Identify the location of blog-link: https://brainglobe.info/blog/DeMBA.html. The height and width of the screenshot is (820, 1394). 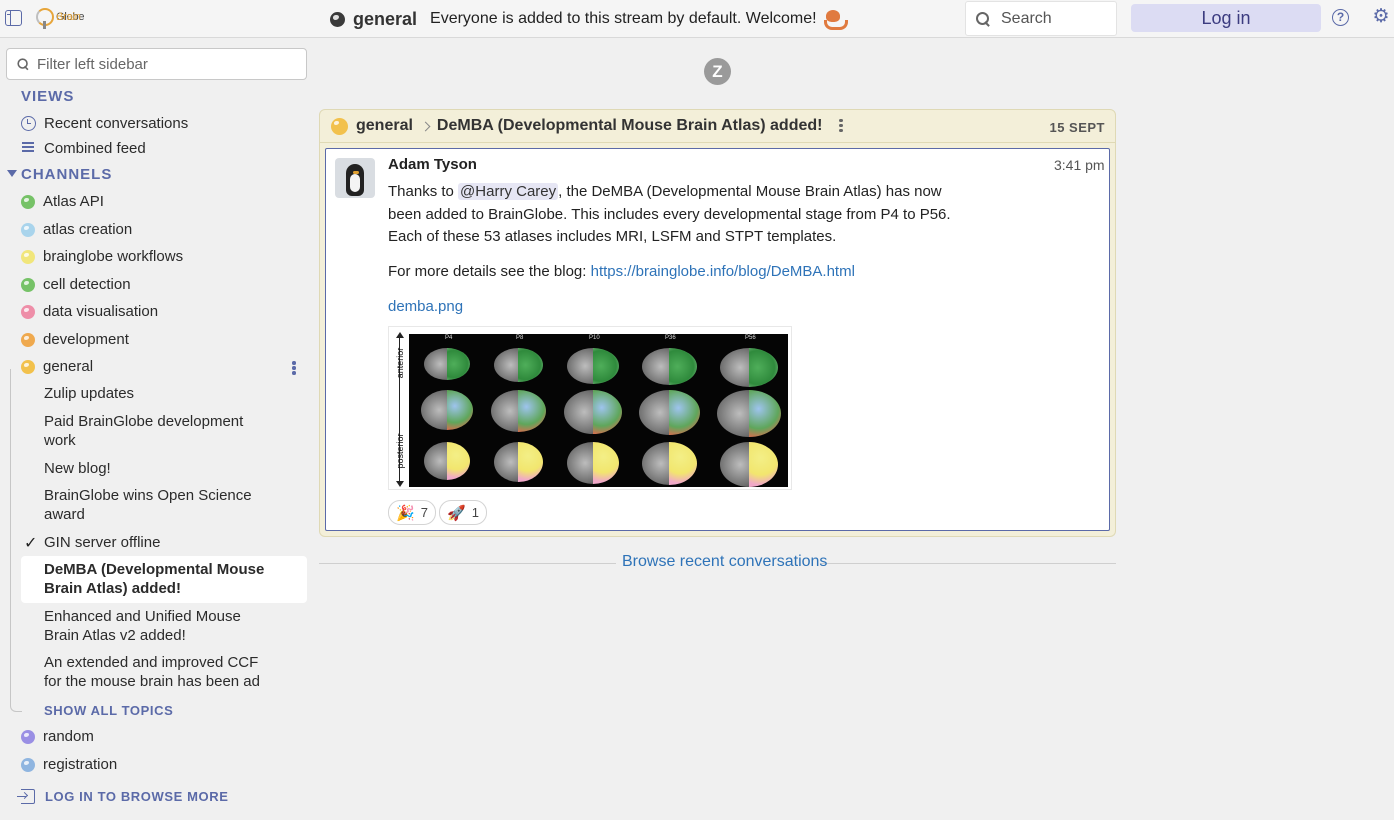
(723, 271).